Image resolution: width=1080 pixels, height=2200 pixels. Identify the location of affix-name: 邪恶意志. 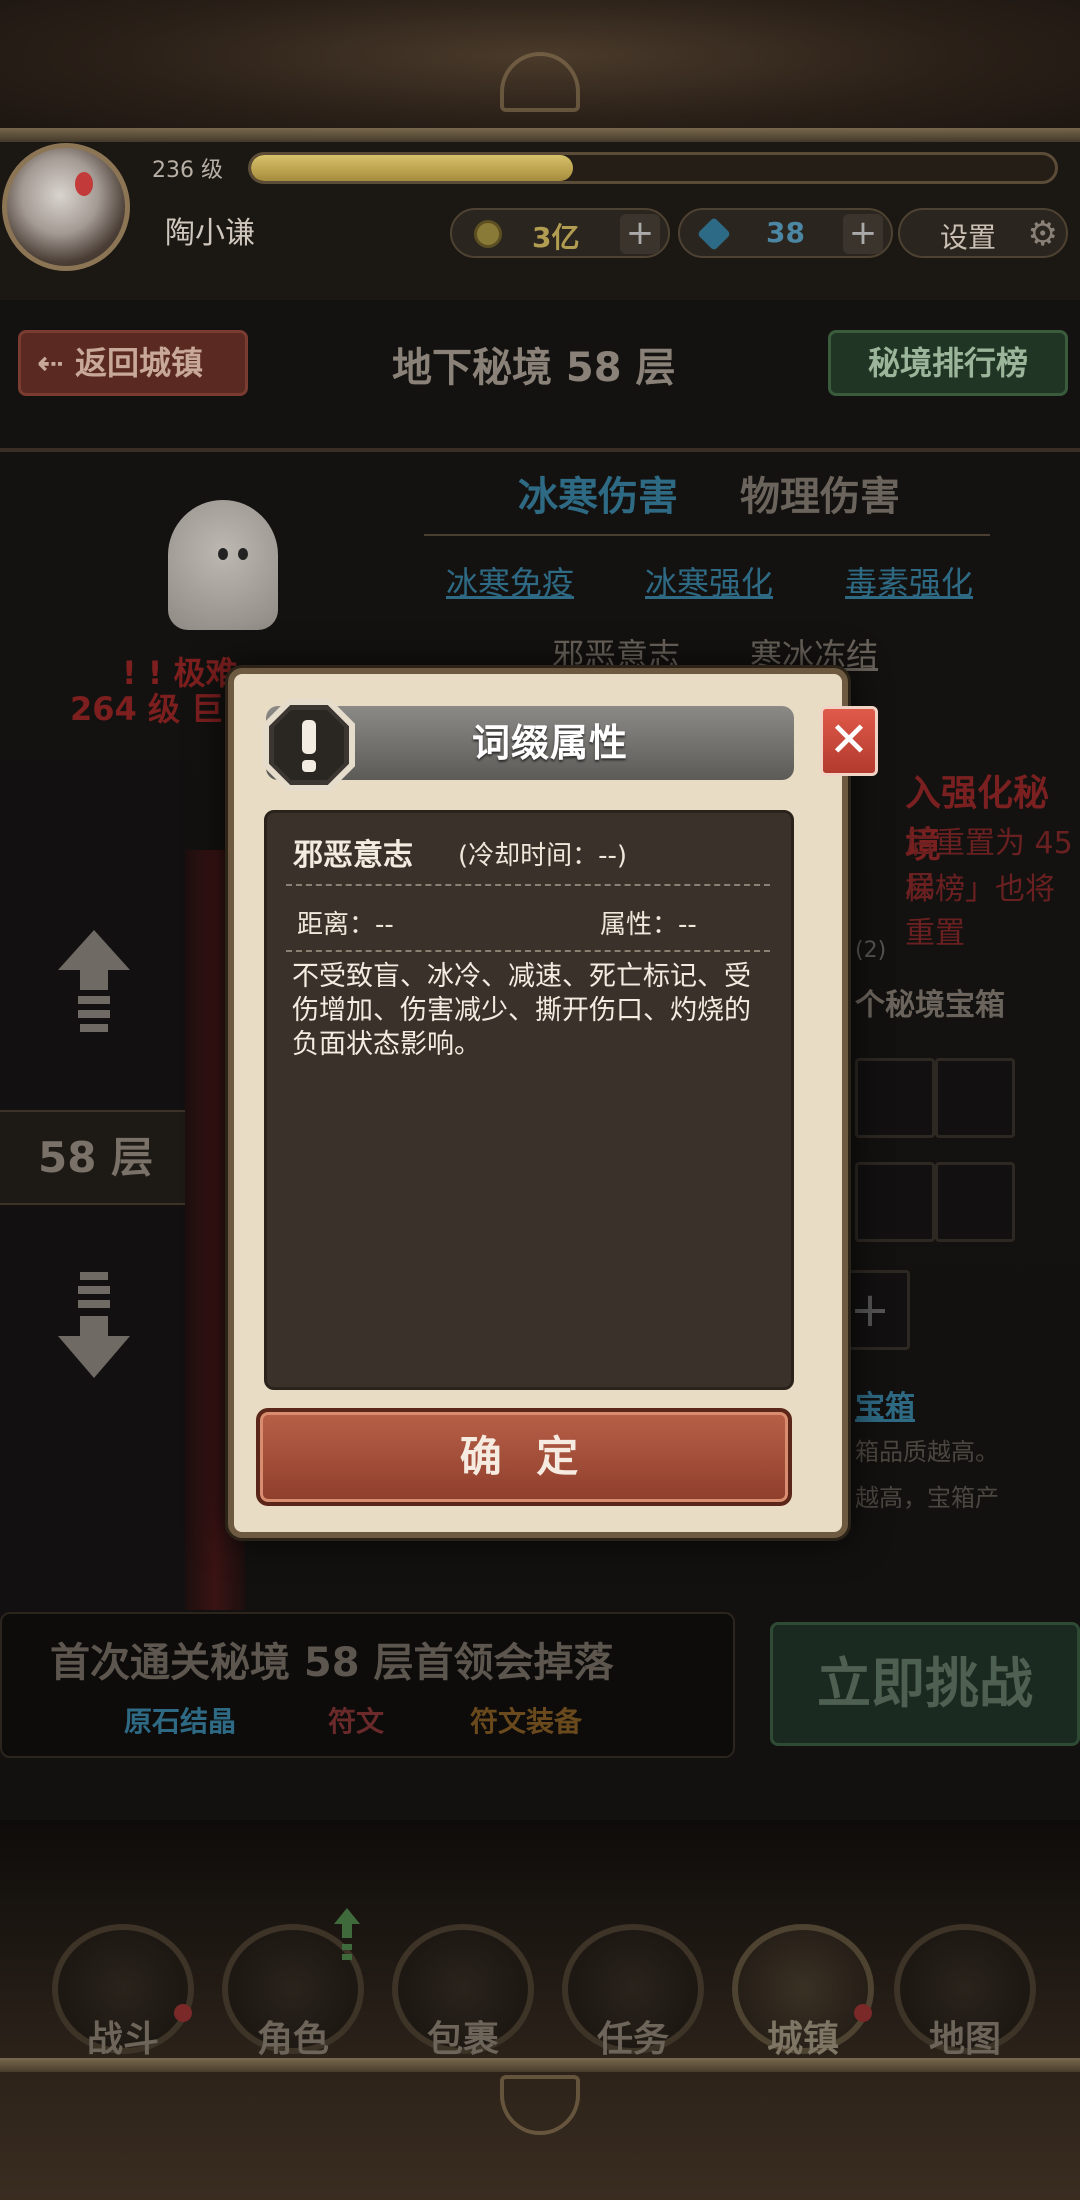
(353, 855).